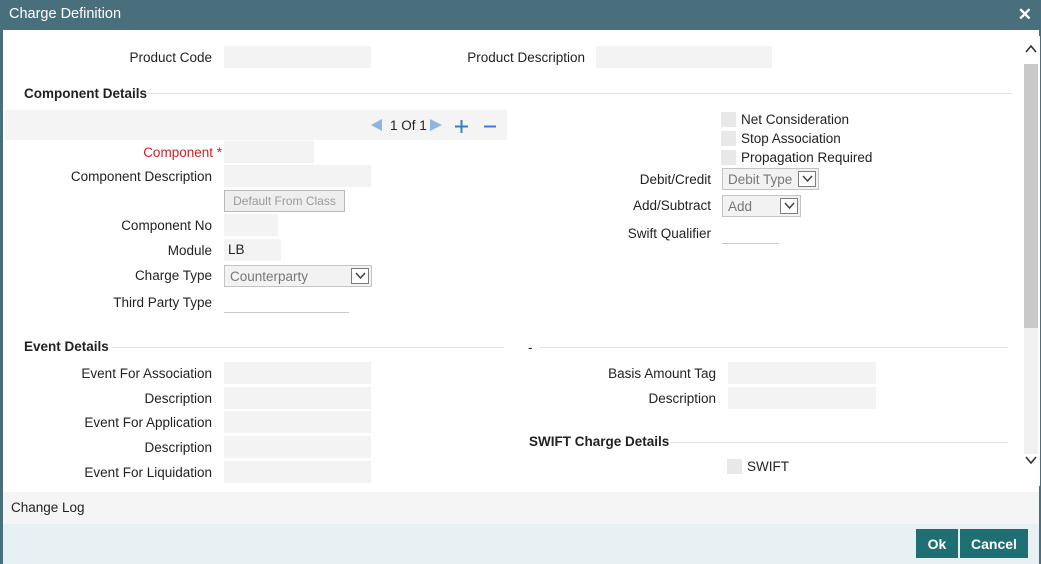  What do you see at coordinates (86, 93) in the screenshot?
I see `component-details-header: Component Details` at bounding box center [86, 93].